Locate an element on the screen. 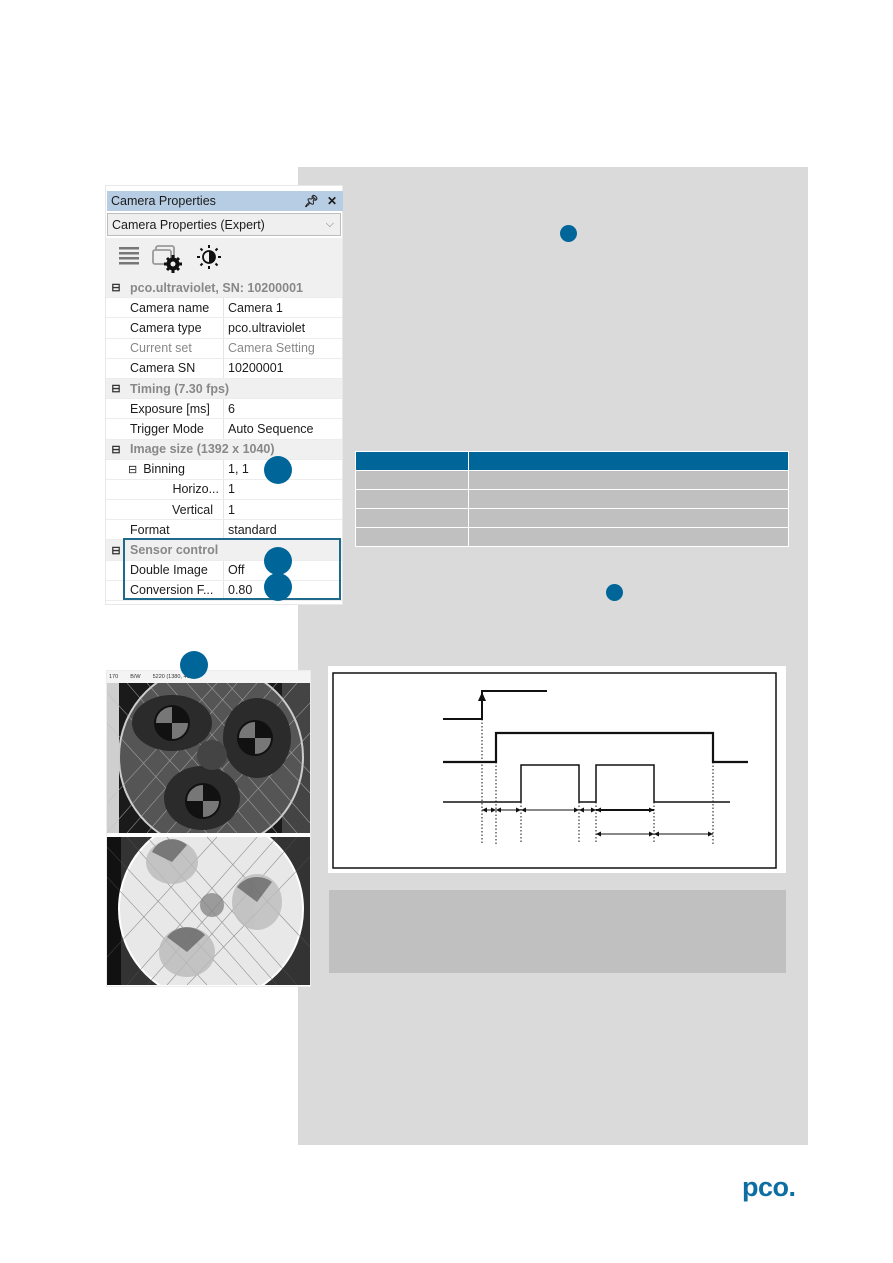 The height and width of the screenshot is (1263, 893). list-view-icon is located at coordinates (129, 255).